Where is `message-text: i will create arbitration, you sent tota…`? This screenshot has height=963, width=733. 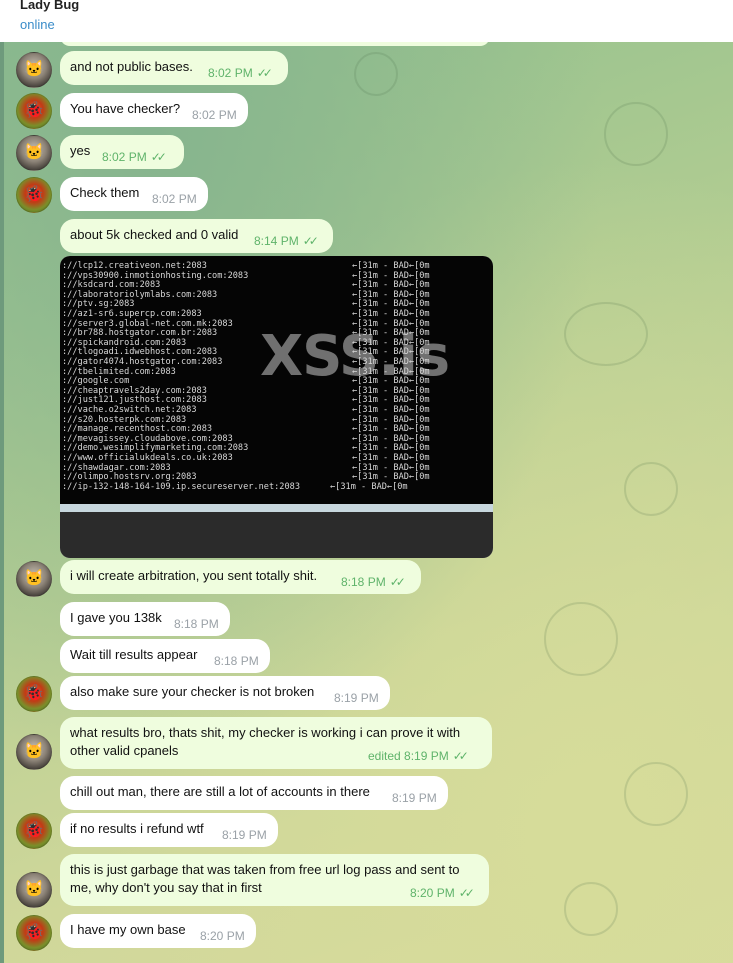
message-text: i will create arbitration, you sent tota… is located at coordinates (194, 575).